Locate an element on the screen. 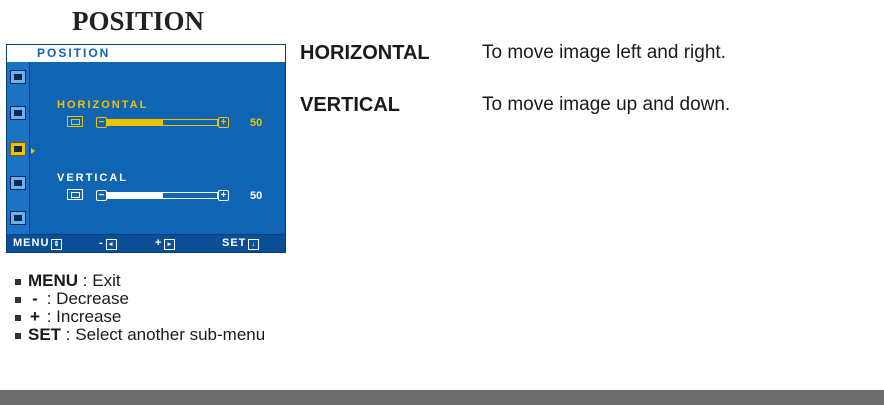 The height and width of the screenshot is (405, 884). menu-key-icon: ⇕ is located at coordinates (57, 244).